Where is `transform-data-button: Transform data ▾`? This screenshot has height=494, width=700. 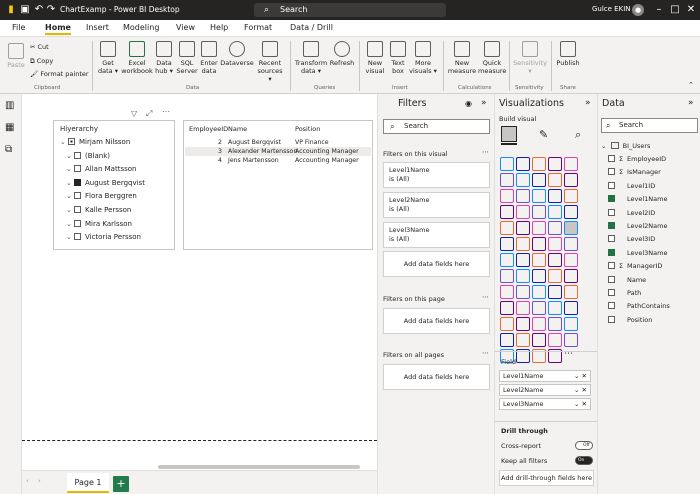 transform-data-button: Transform data ▾ is located at coordinates (311, 58).